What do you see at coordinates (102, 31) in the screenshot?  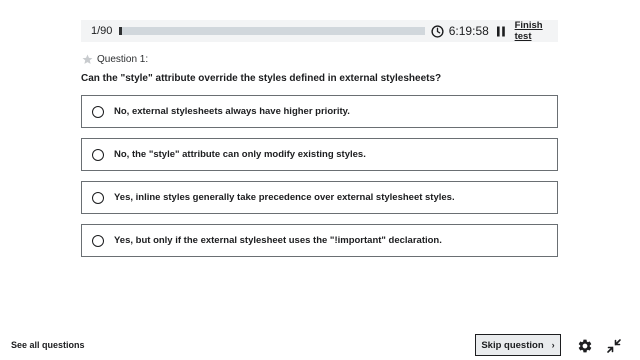 I see `question-counter: 1/90` at bounding box center [102, 31].